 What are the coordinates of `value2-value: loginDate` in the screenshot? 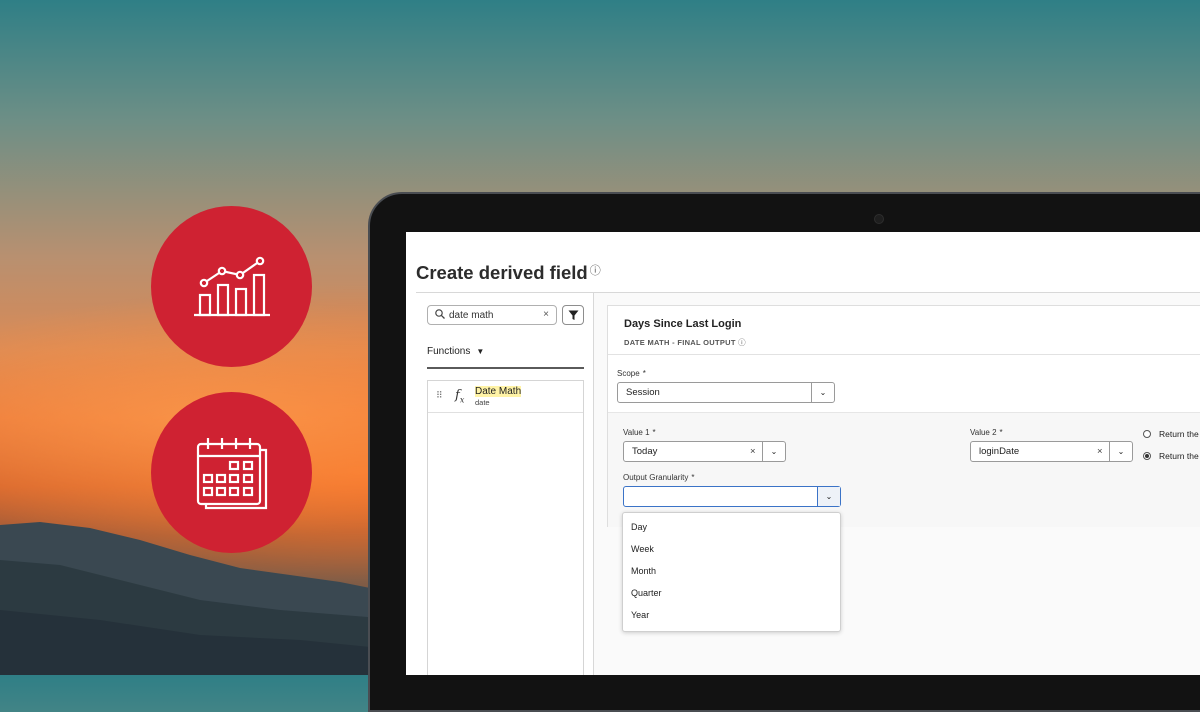 It's located at (999, 451).